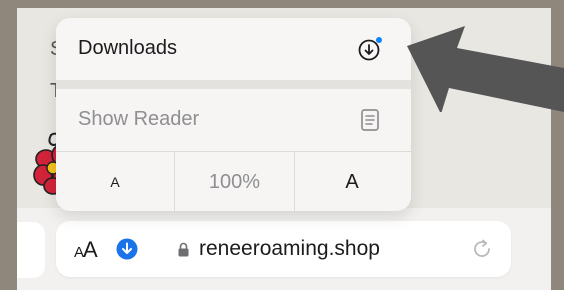 The height and width of the screenshot is (290, 564). I want to click on downloads-label: Downloads, so click(127, 48).